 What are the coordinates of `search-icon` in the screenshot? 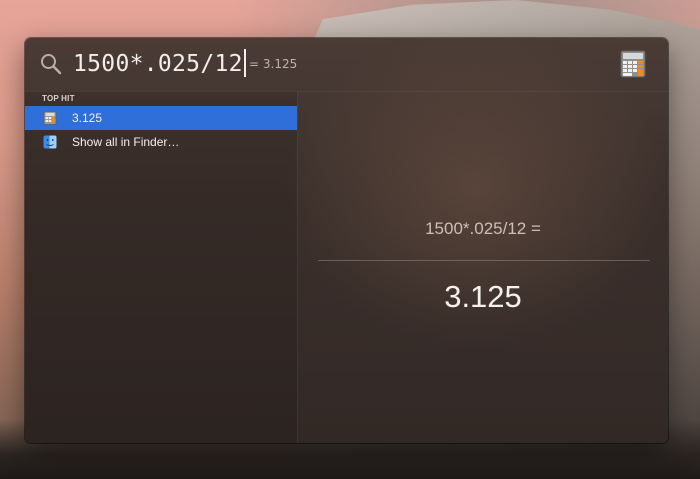 It's located at (51, 64).